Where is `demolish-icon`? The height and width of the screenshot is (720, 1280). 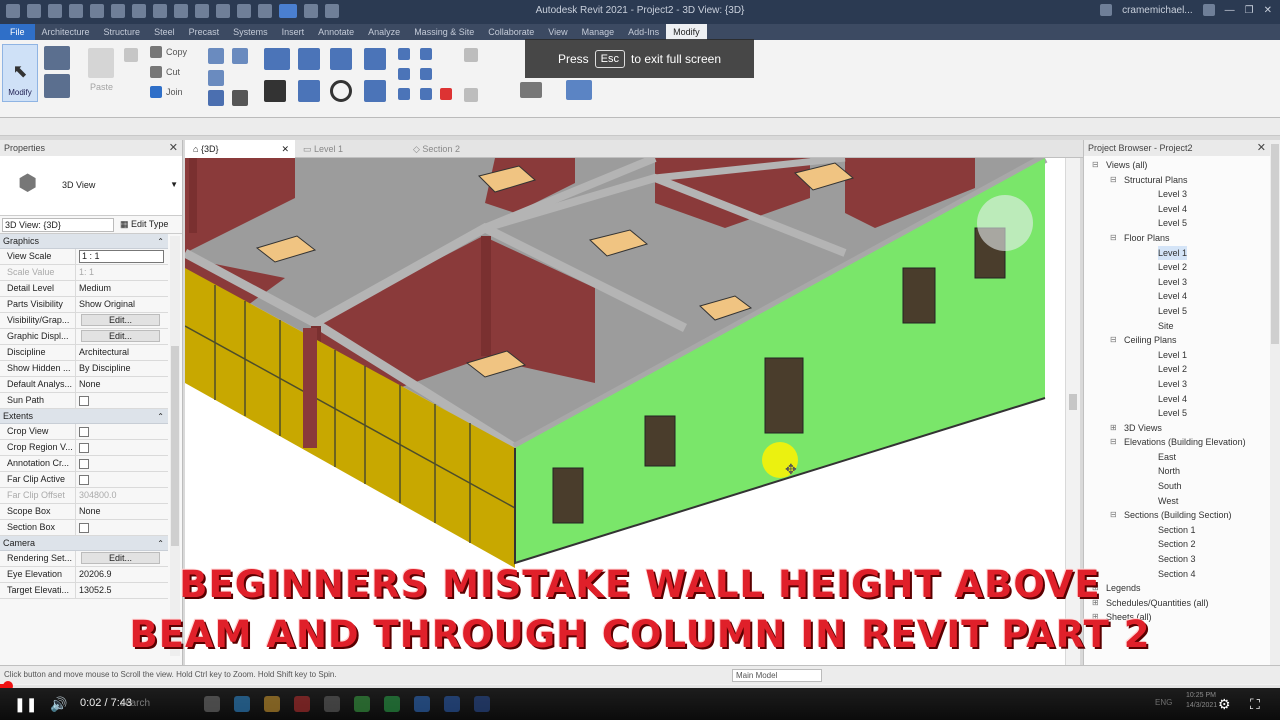 demolish-icon is located at coordinates (240, 98).